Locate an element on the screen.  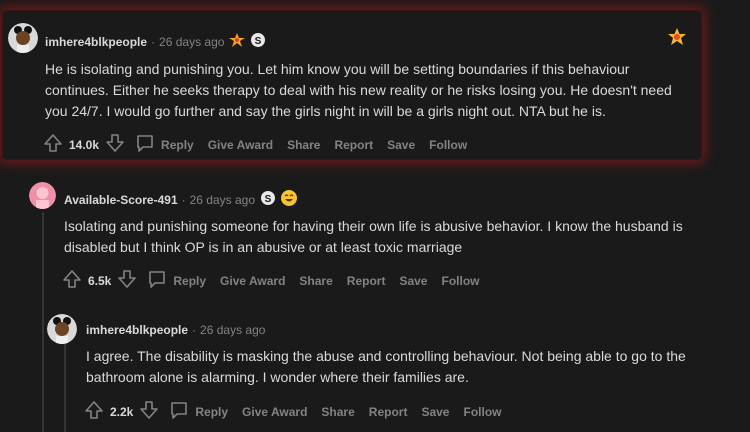
comment-header: imhere4blkpeople · 26 days ago is located at coordinates (176, 330).